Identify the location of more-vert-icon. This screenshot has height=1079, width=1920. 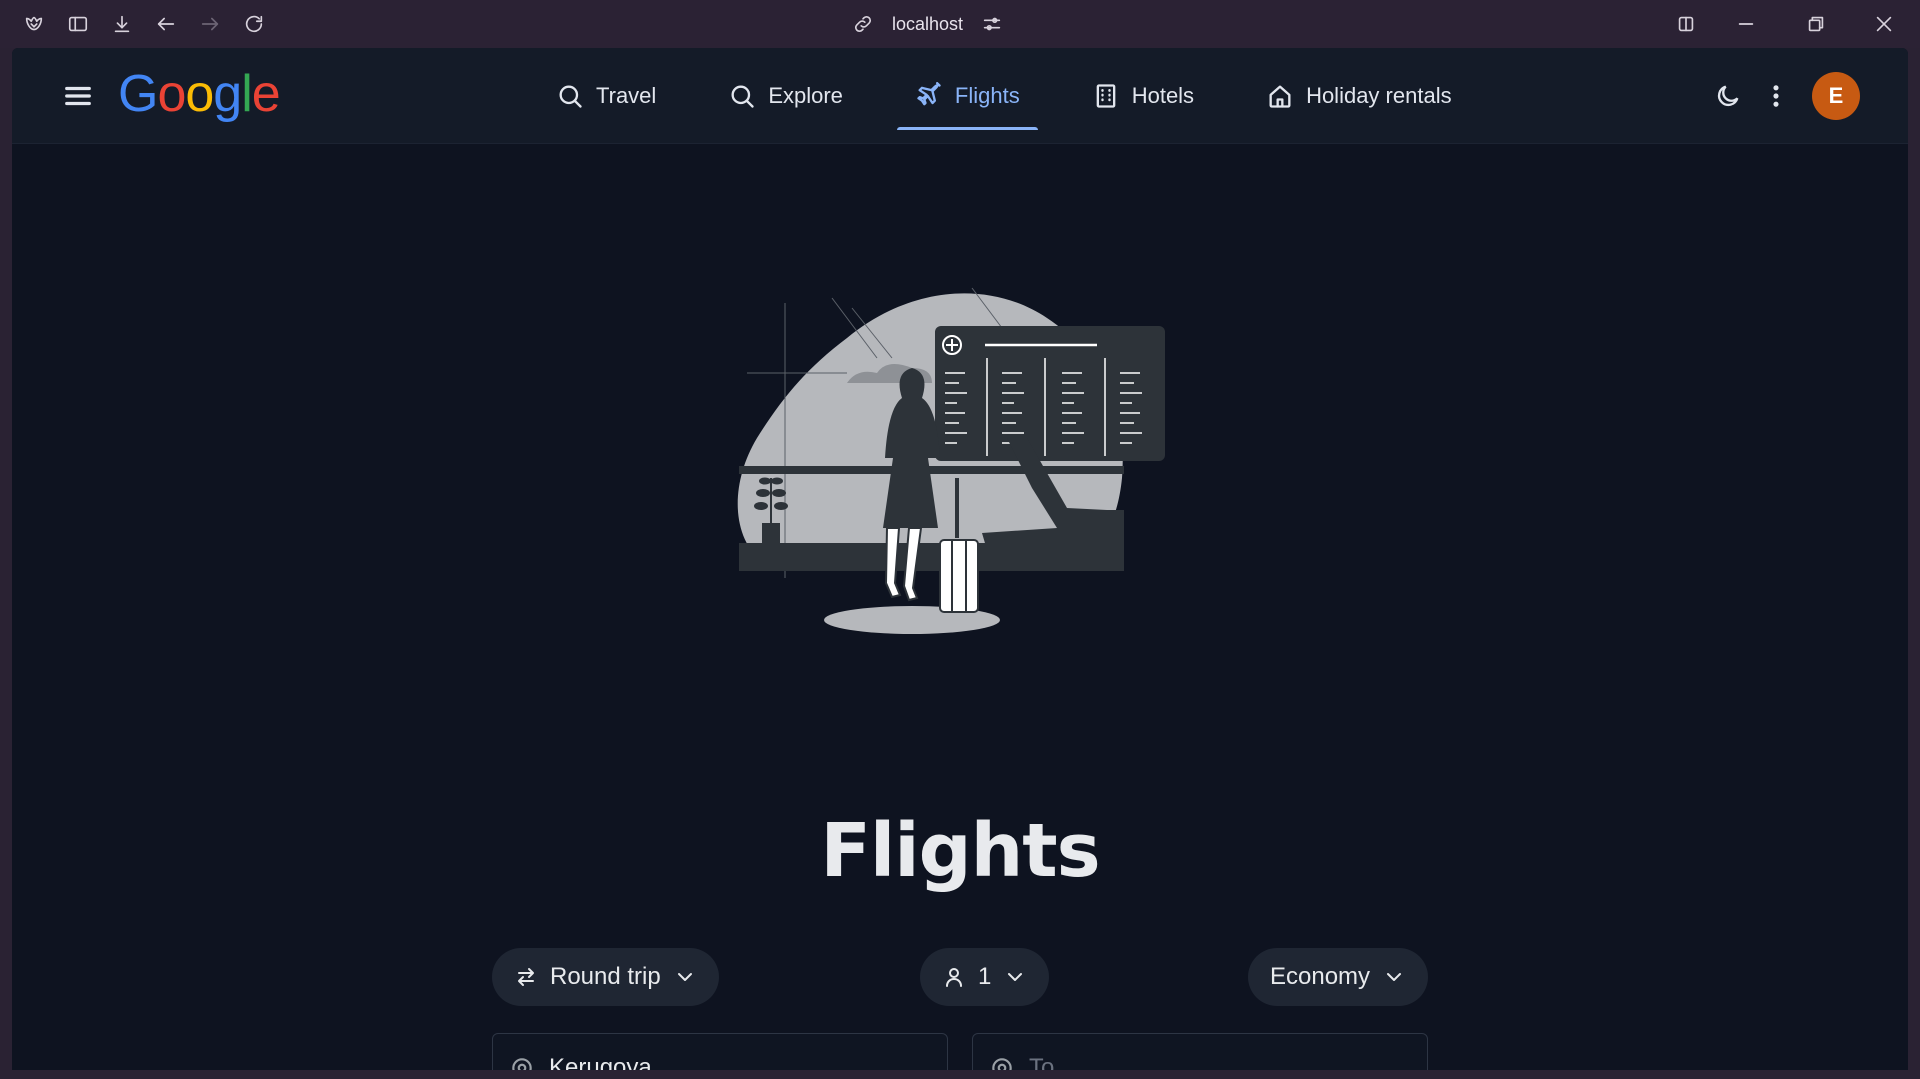
(1776, 96).